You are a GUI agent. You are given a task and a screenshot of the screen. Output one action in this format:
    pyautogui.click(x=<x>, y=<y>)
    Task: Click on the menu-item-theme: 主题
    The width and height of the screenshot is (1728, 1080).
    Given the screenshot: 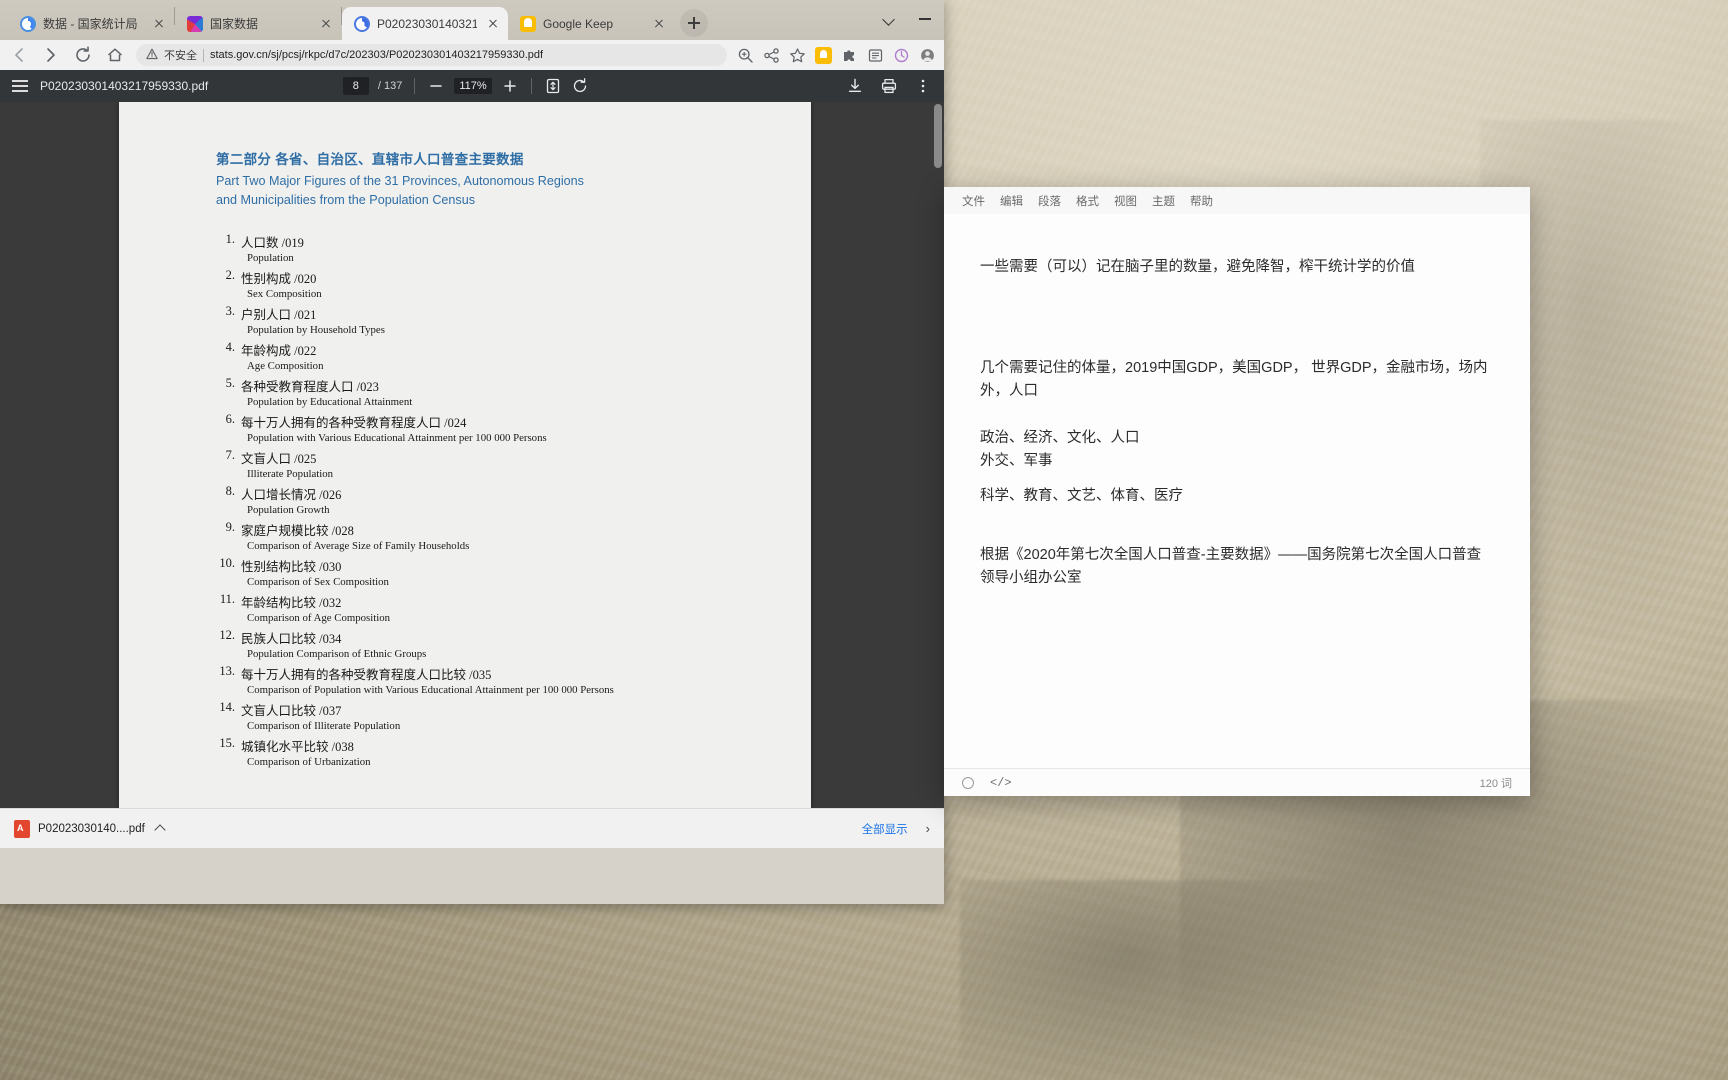 What is the action you would take?
    pyautogui.click(x=1163, y=201)
    